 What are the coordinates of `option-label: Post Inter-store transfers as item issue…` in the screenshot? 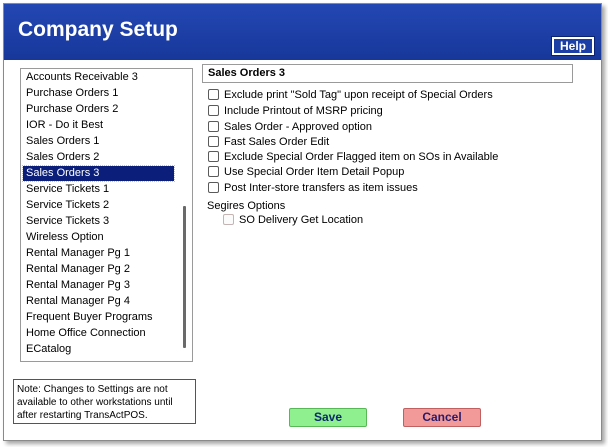 It's located at (321, 188).